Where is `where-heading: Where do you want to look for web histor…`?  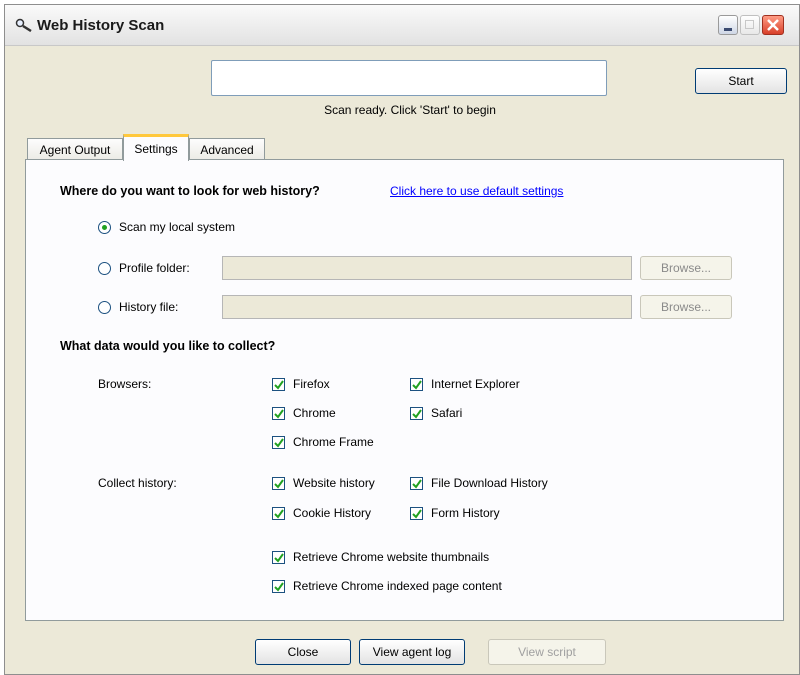 where-heading: Where do you want to look for web histor… is located at coordinates (190, 191).